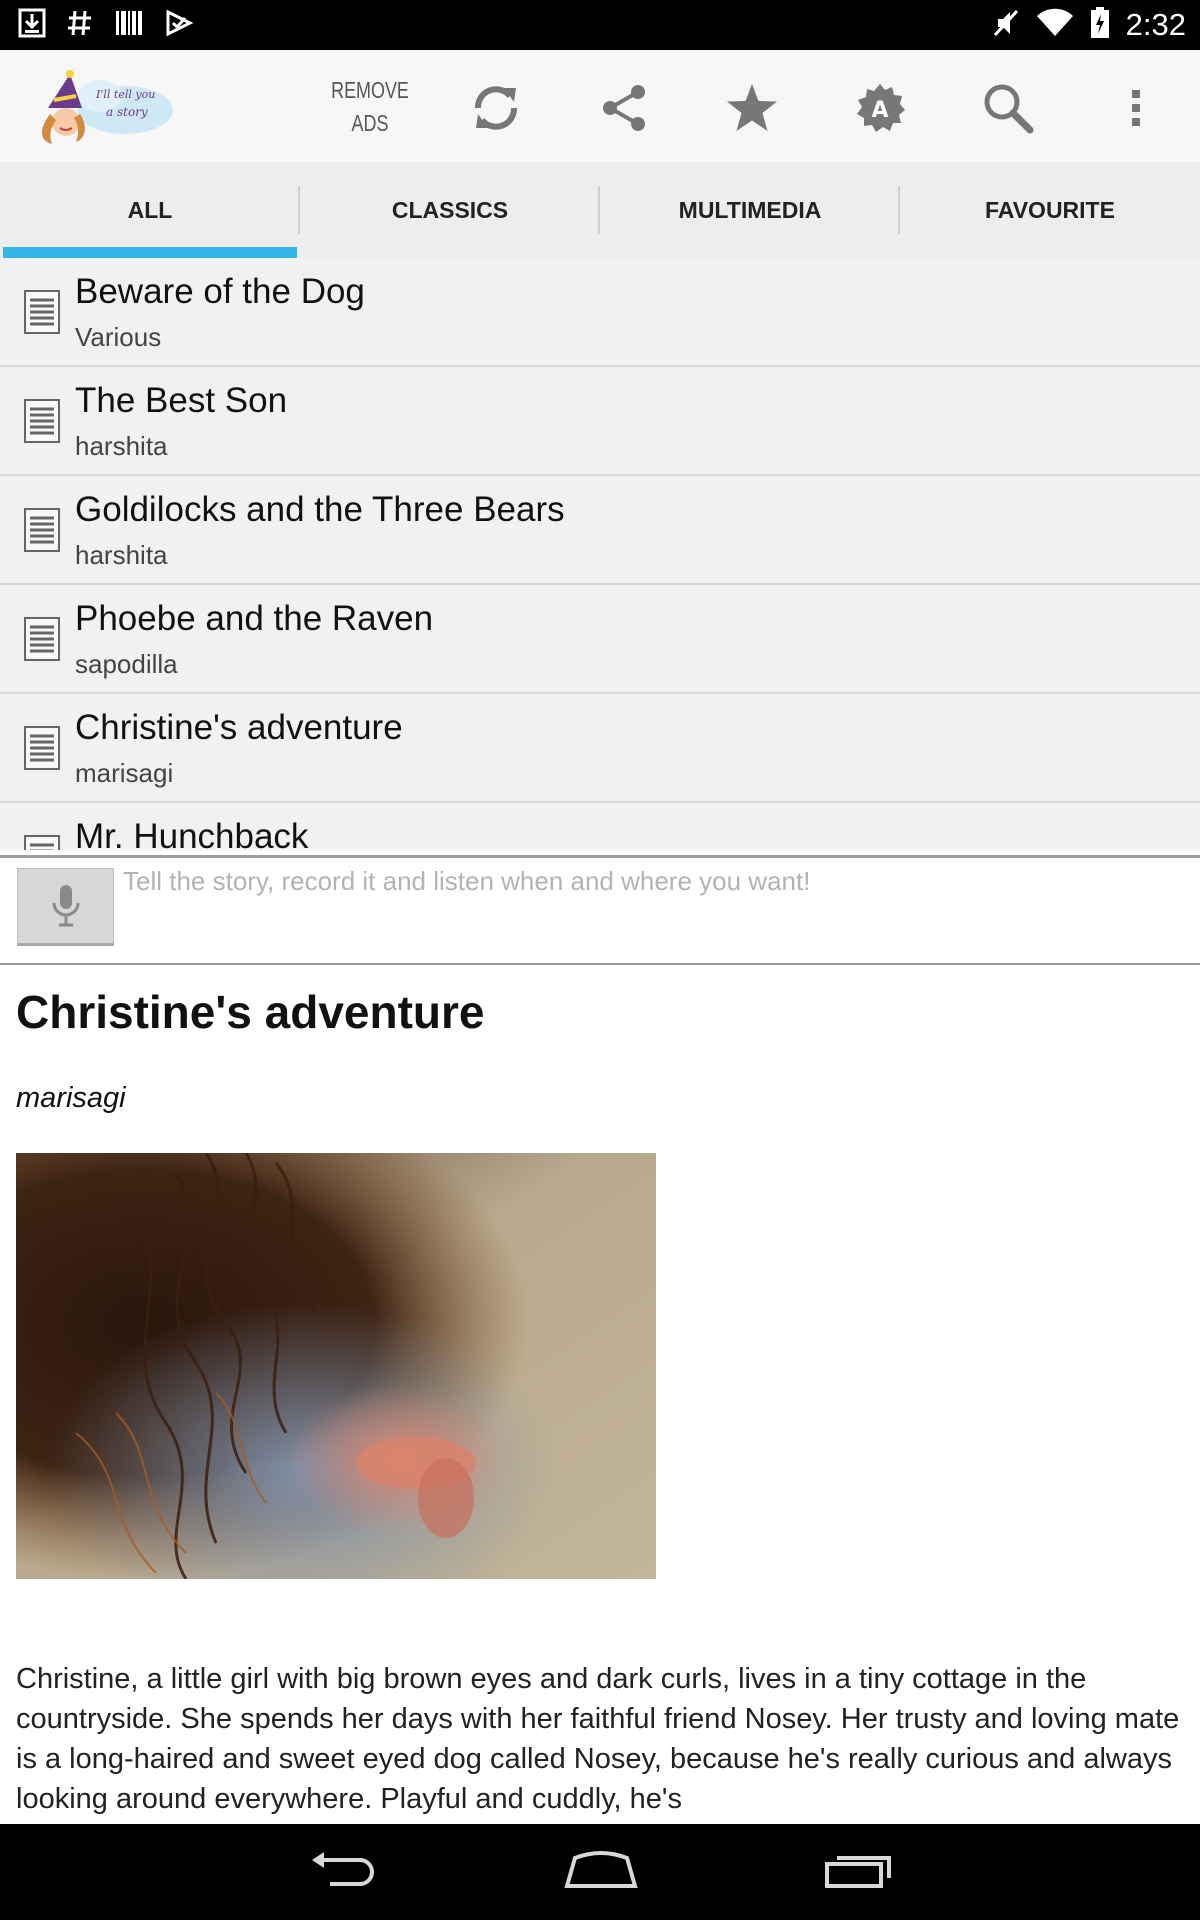  What do you see at coordinates (600, 421) in the screenshot?
I see `story-list-item: The Best Son harshita` at bounding box center [600, 421].